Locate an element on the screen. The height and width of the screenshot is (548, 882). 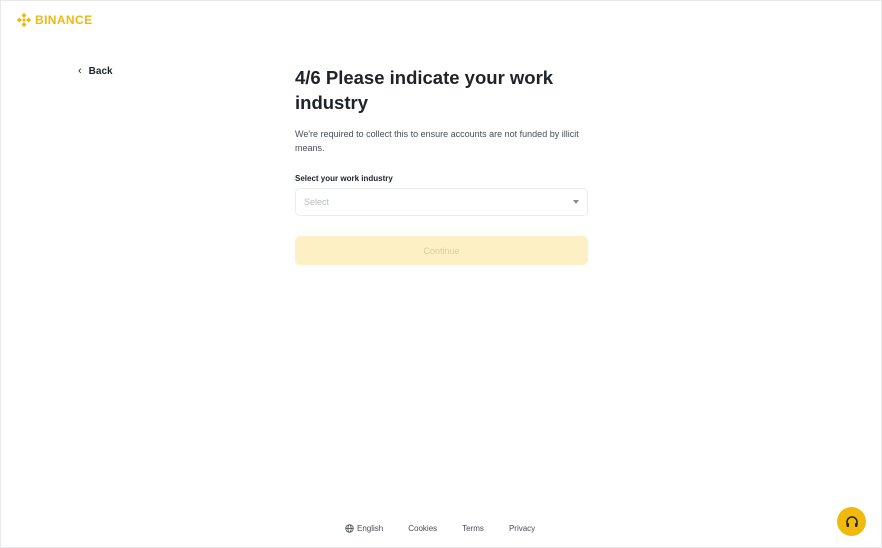
support-chat-button is located at coordinates (851, 521).